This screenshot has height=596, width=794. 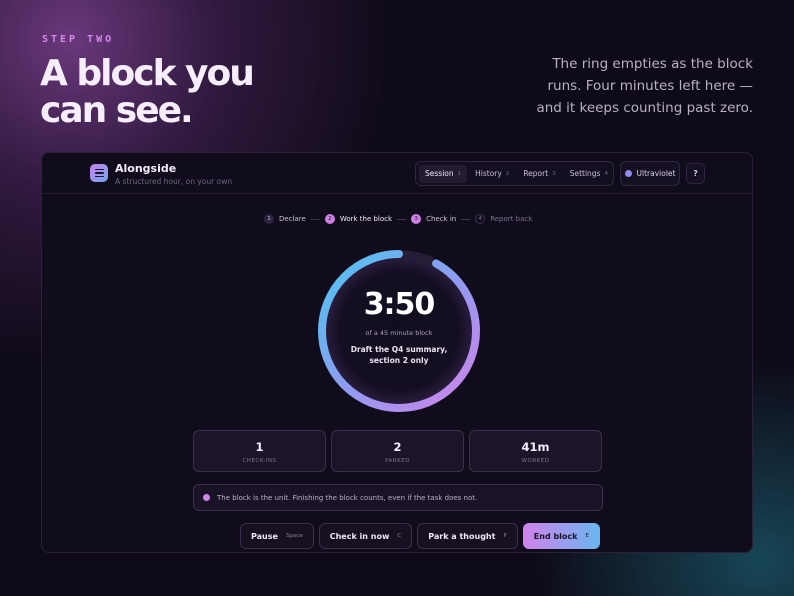 What do you see at coordinates (269, 219) in the screenshot?
I see `step-number: 1` at bounding box center [269, 219].